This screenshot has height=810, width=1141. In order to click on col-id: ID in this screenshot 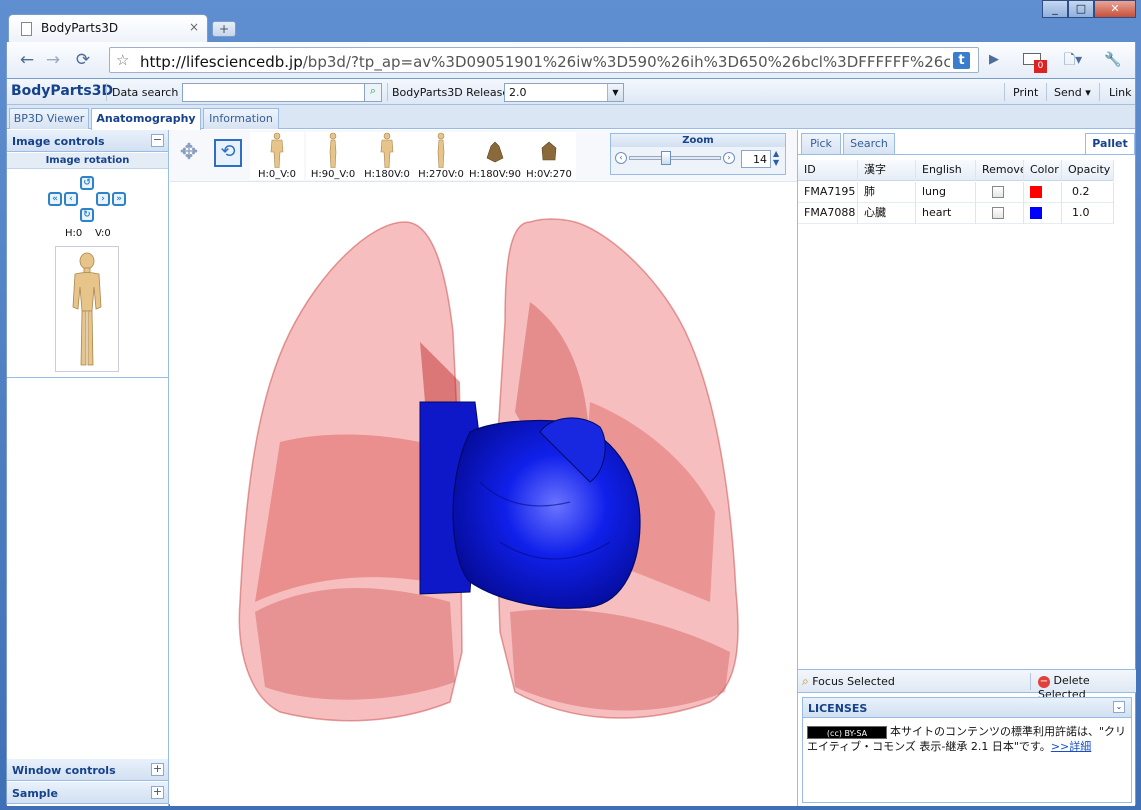, I will do `click(828, 170)`.